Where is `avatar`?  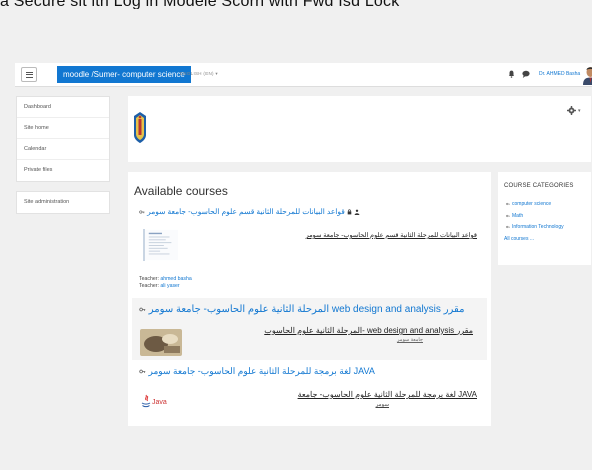
avatar is located at coordinates (587, 75).